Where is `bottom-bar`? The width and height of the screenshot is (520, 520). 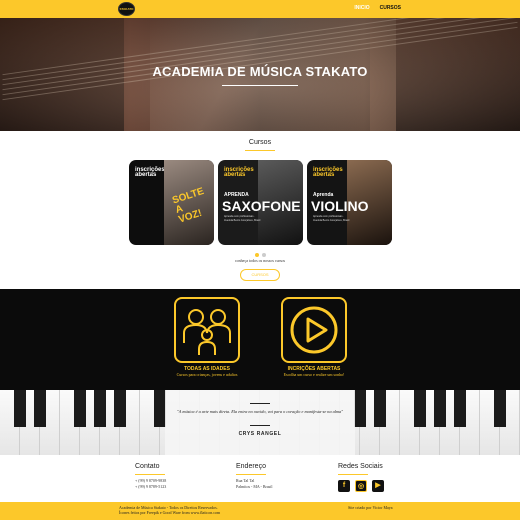
bottom-bar is located at coordinates (260, 511).